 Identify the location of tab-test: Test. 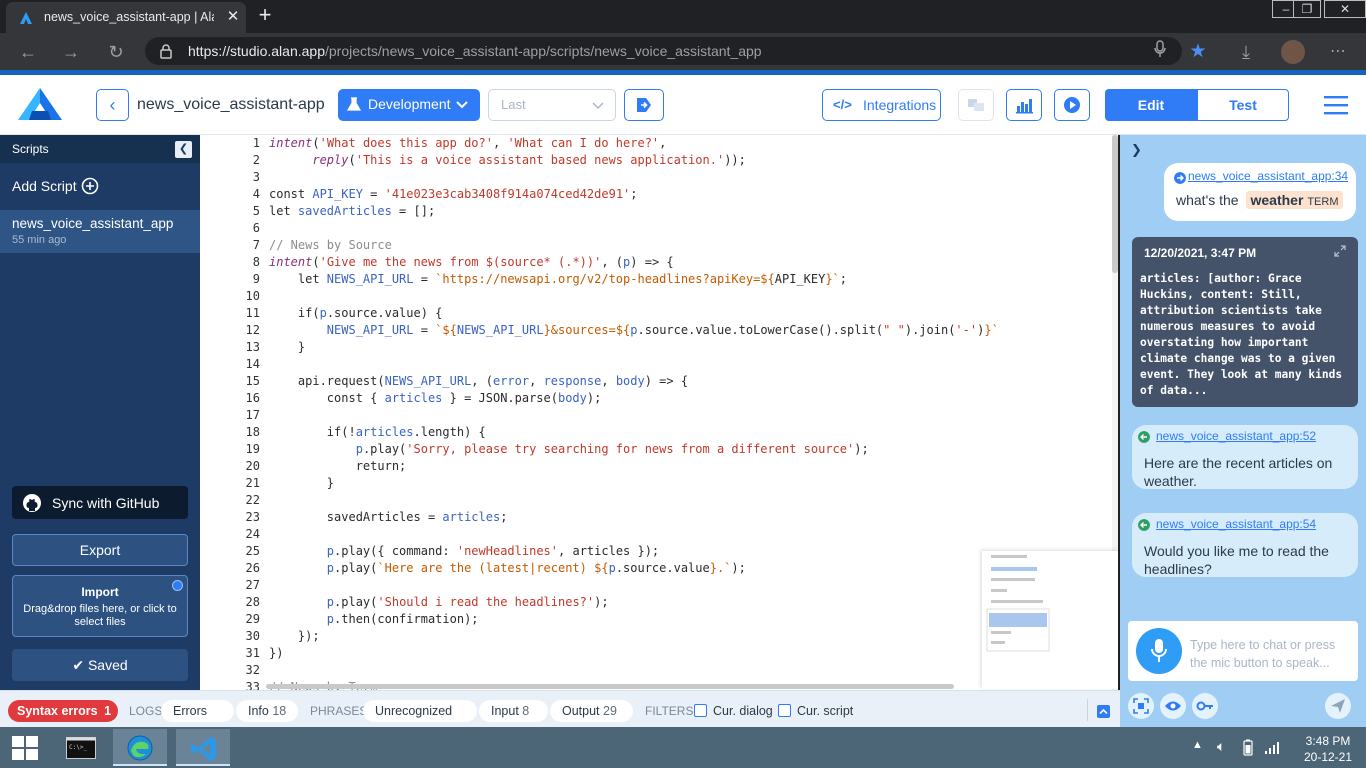
(1243, 105).